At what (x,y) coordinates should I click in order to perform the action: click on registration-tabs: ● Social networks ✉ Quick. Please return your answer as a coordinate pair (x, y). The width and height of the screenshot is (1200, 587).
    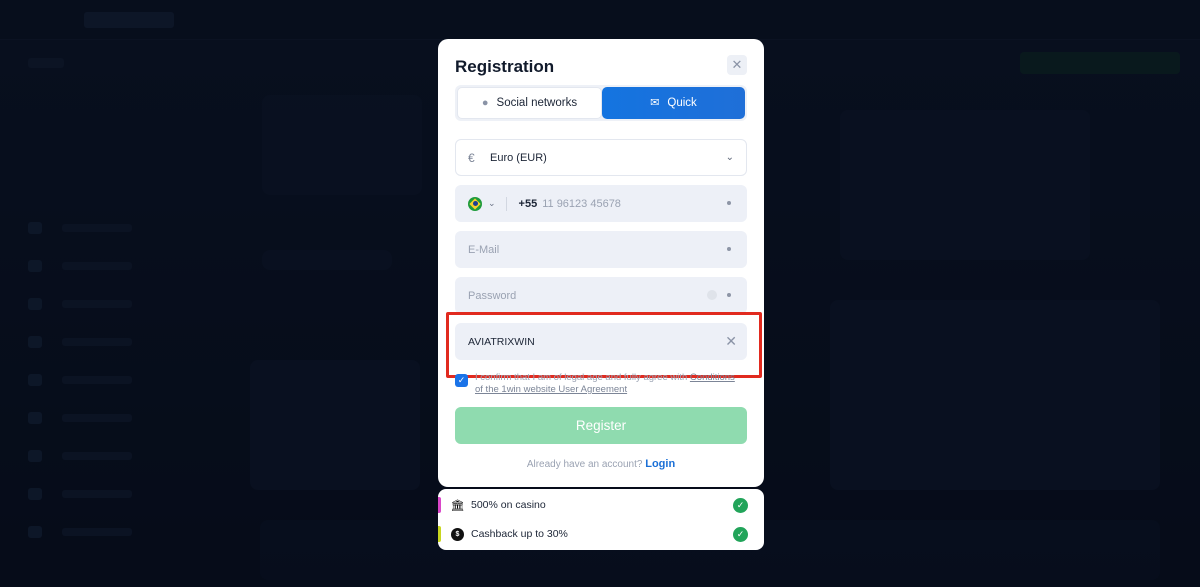
    Looking at the image, I should click on (601, 103).